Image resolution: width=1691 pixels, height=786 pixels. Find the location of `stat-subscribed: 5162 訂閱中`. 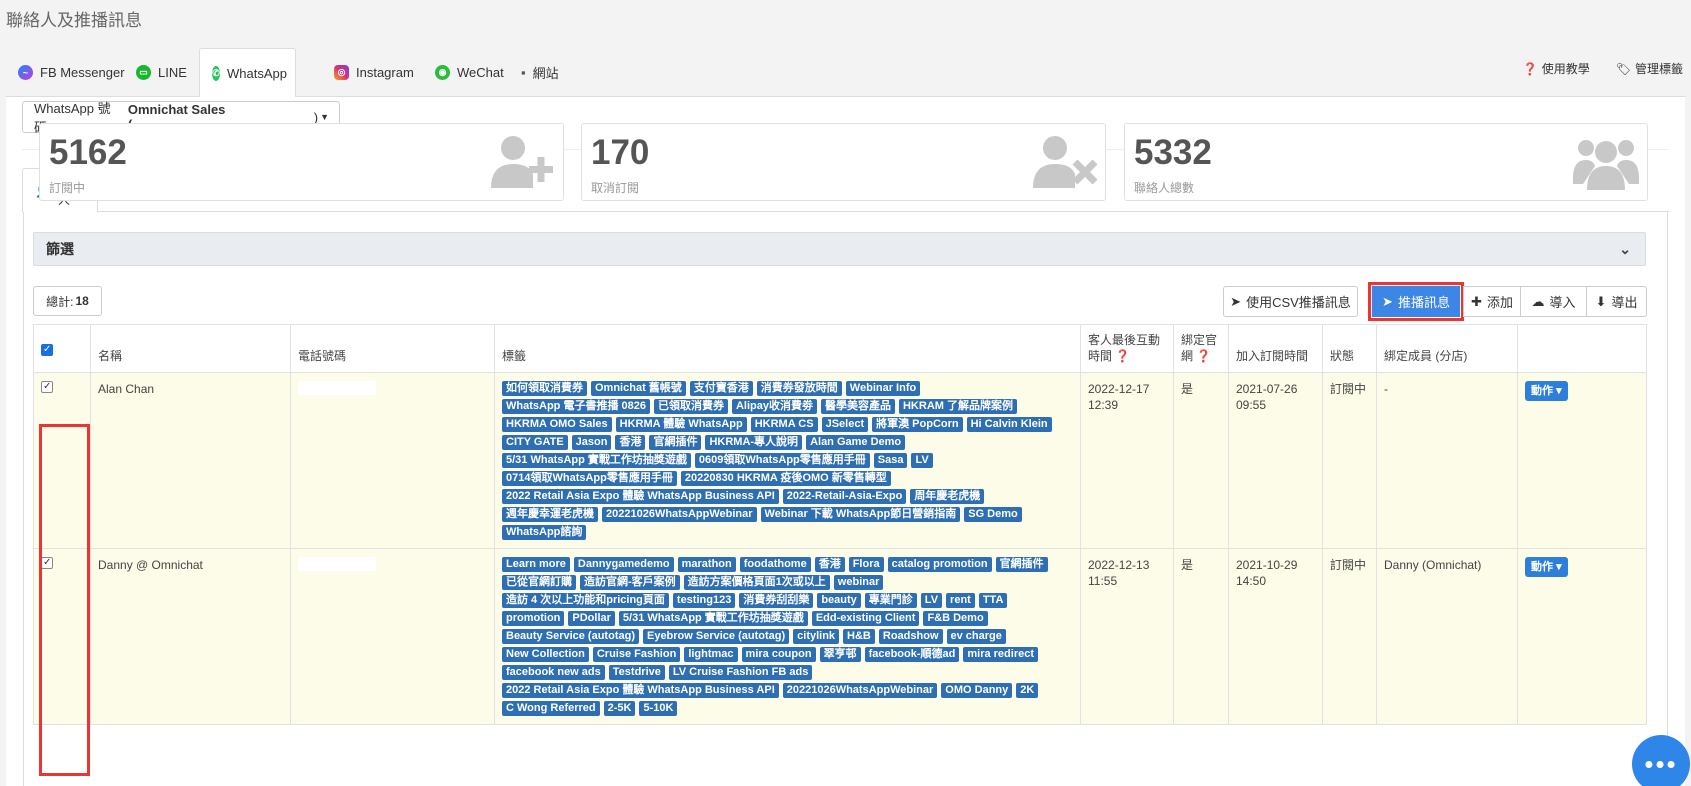

stat-subscribed: 5162 訂閱中 is located at coordinates (301, 162).